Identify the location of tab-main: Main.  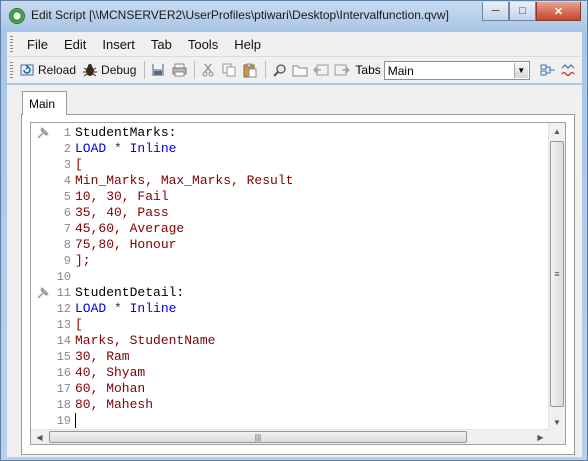
(44, 103).